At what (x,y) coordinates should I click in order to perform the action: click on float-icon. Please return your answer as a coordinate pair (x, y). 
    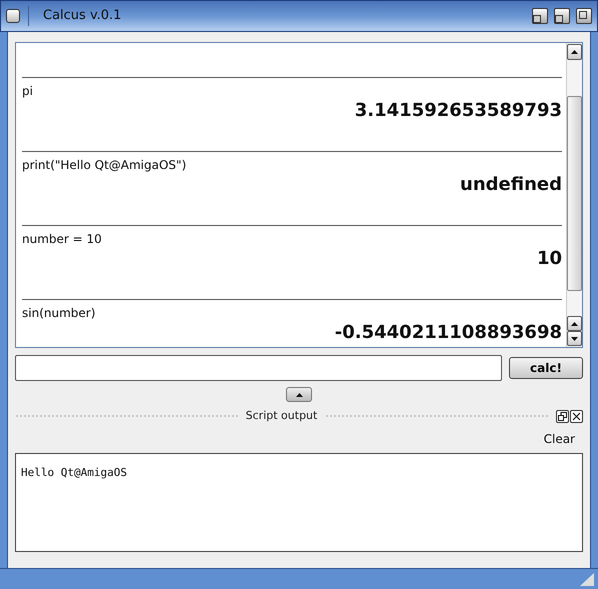
    Looking at the image, I should click on (562, 416).